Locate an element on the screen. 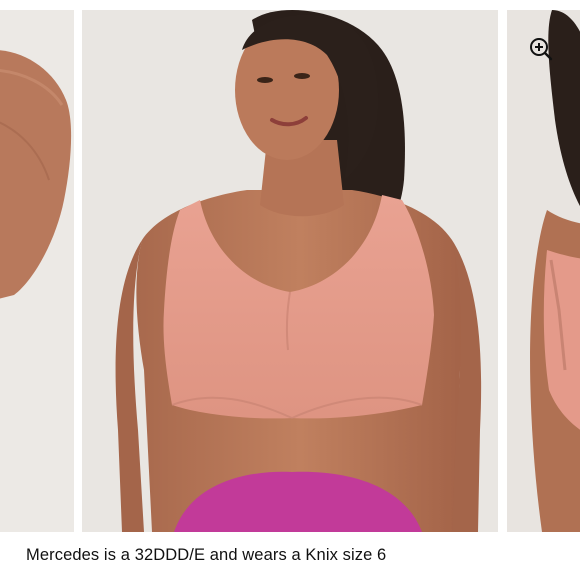  carousel-slide-previous is located at coordinates (37, 271).